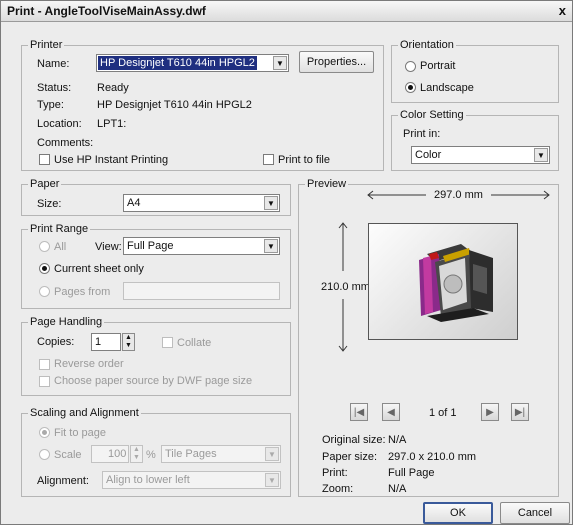 The image size is (573, 525). I want to click on scaling-legend: Scaling and Alignment, so click(84, 413).